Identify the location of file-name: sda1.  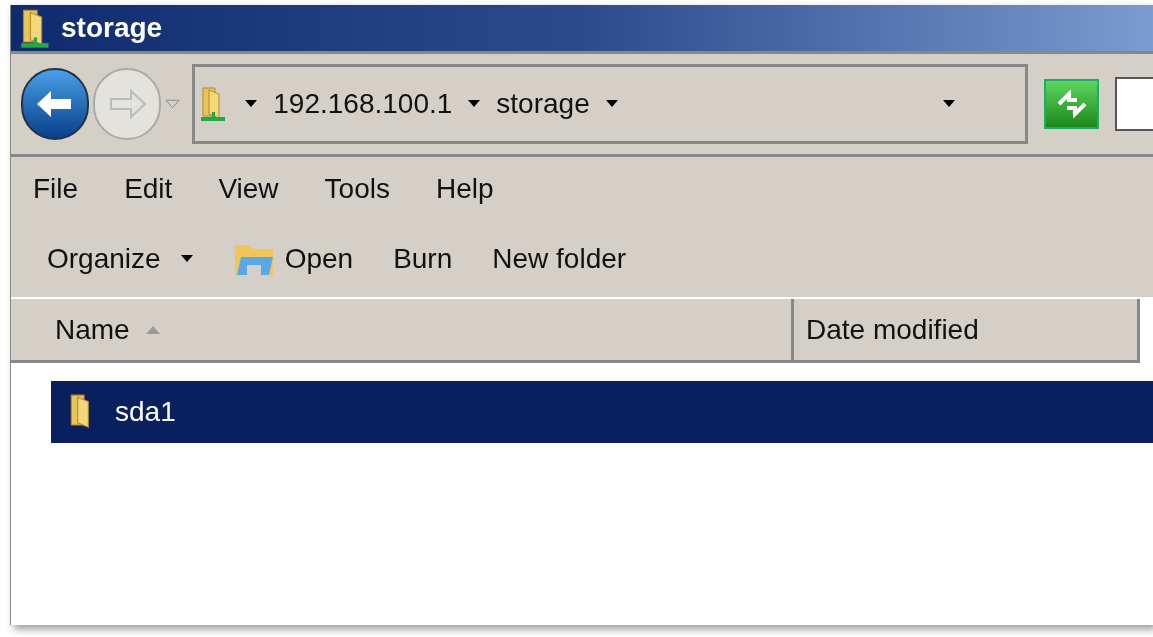
(145, 412).